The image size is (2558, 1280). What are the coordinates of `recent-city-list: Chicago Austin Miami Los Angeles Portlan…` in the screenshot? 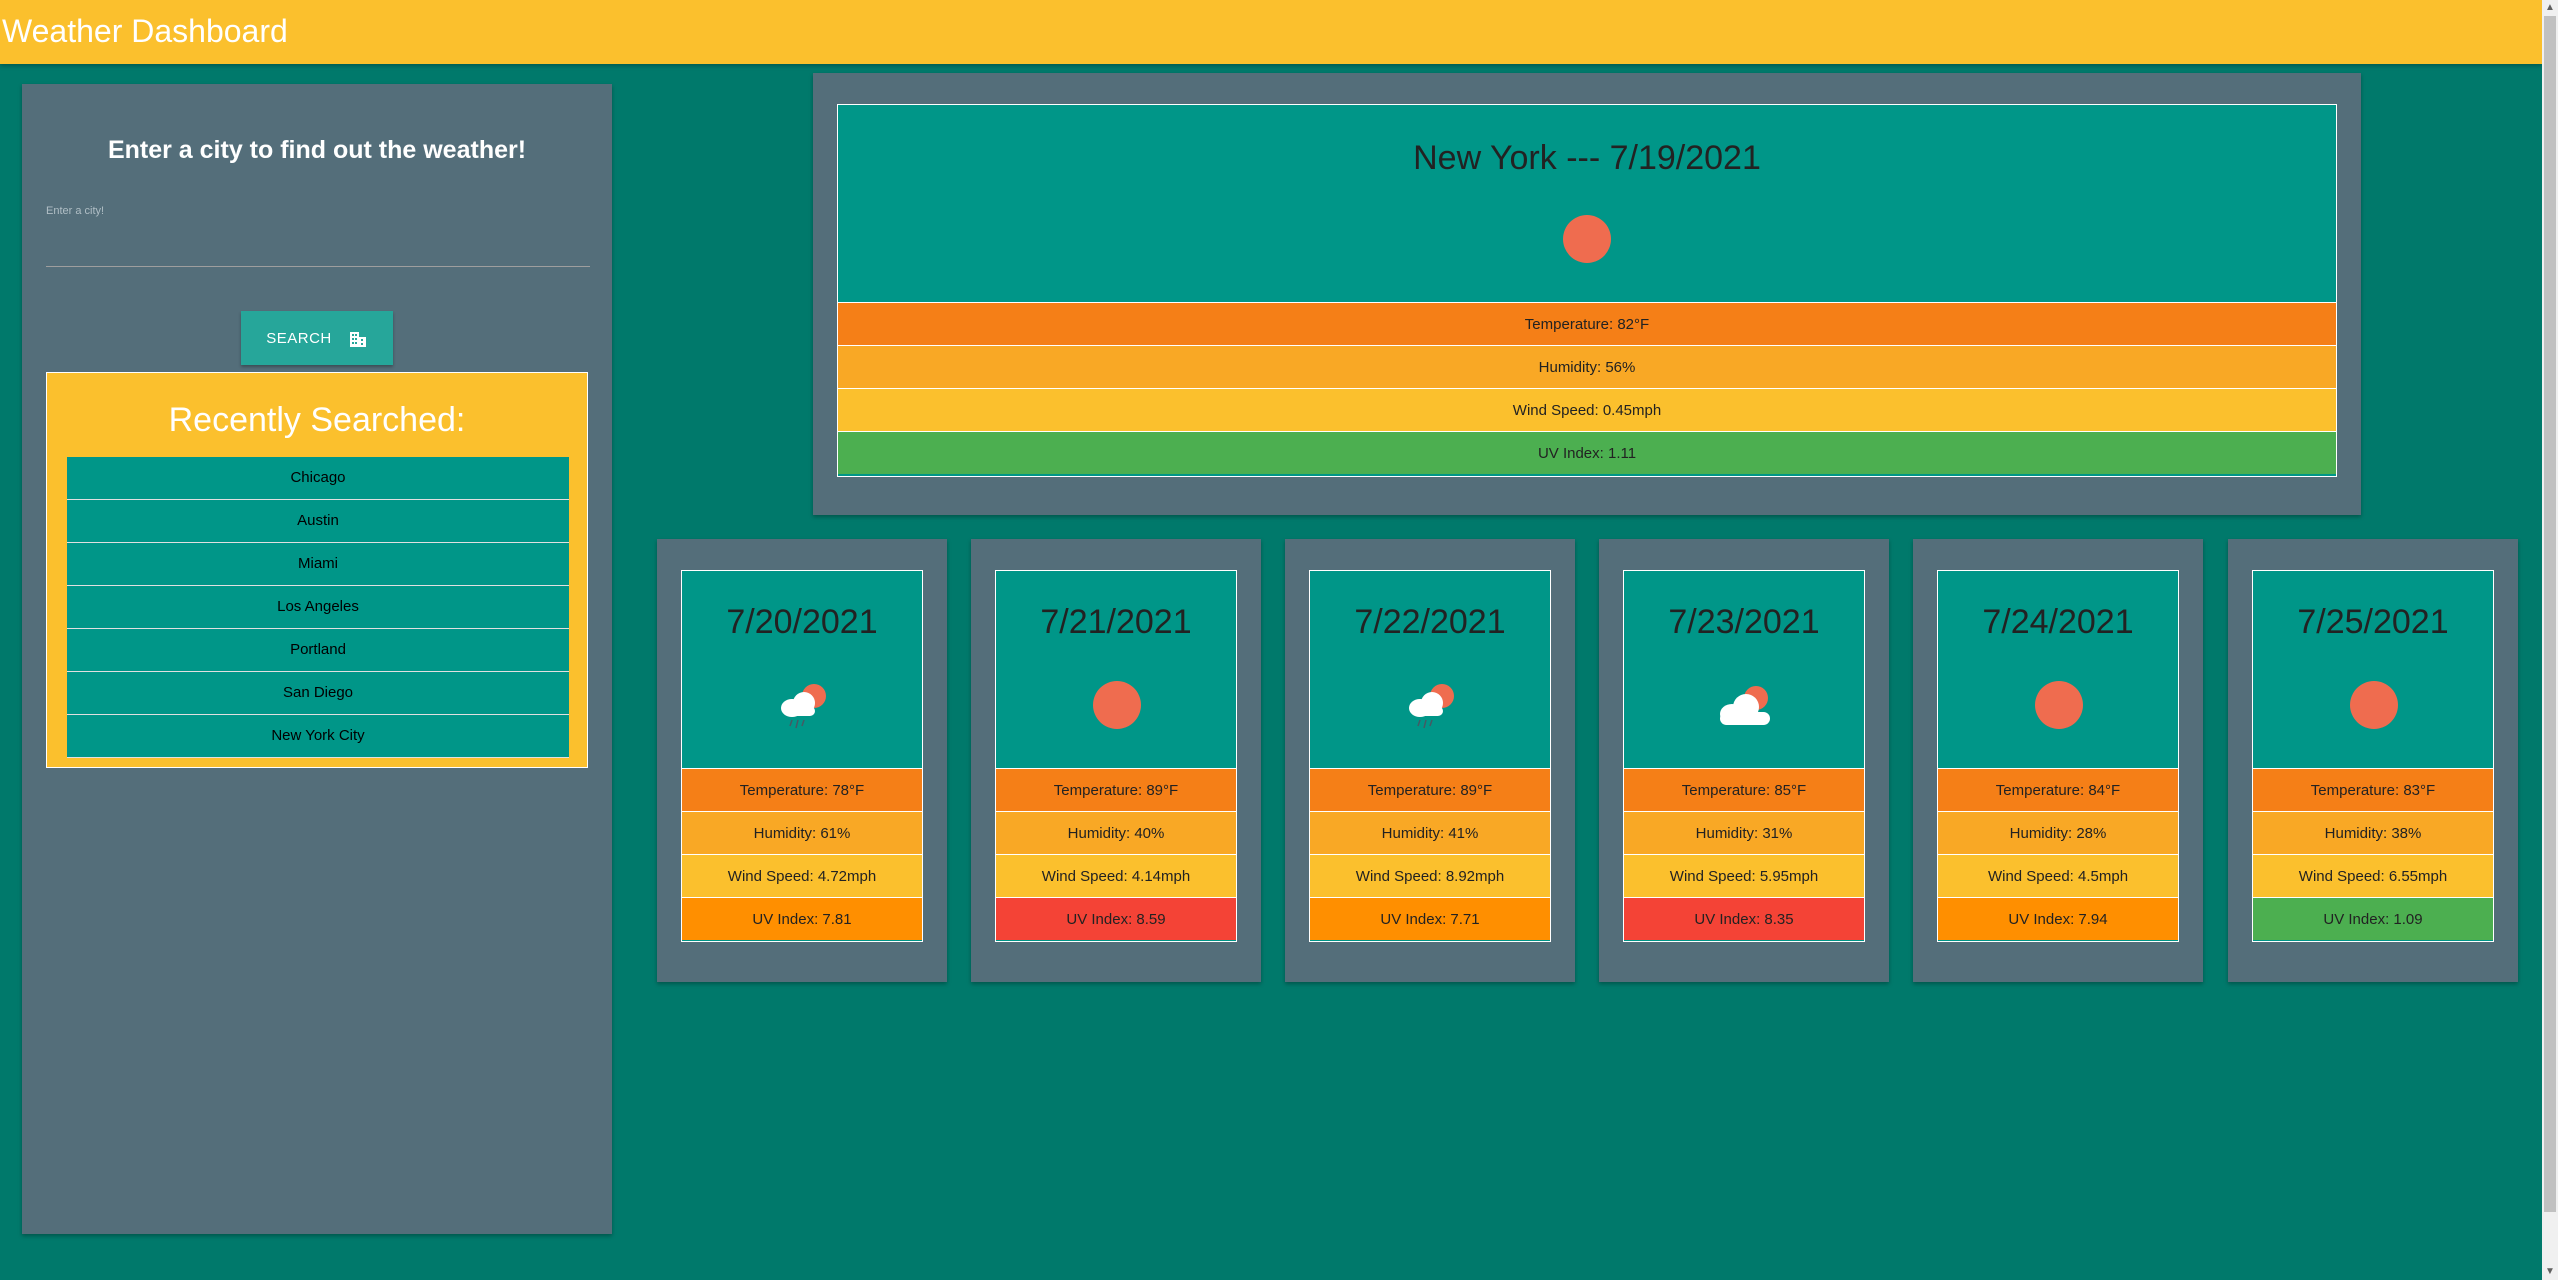 It's located at (318, 607).